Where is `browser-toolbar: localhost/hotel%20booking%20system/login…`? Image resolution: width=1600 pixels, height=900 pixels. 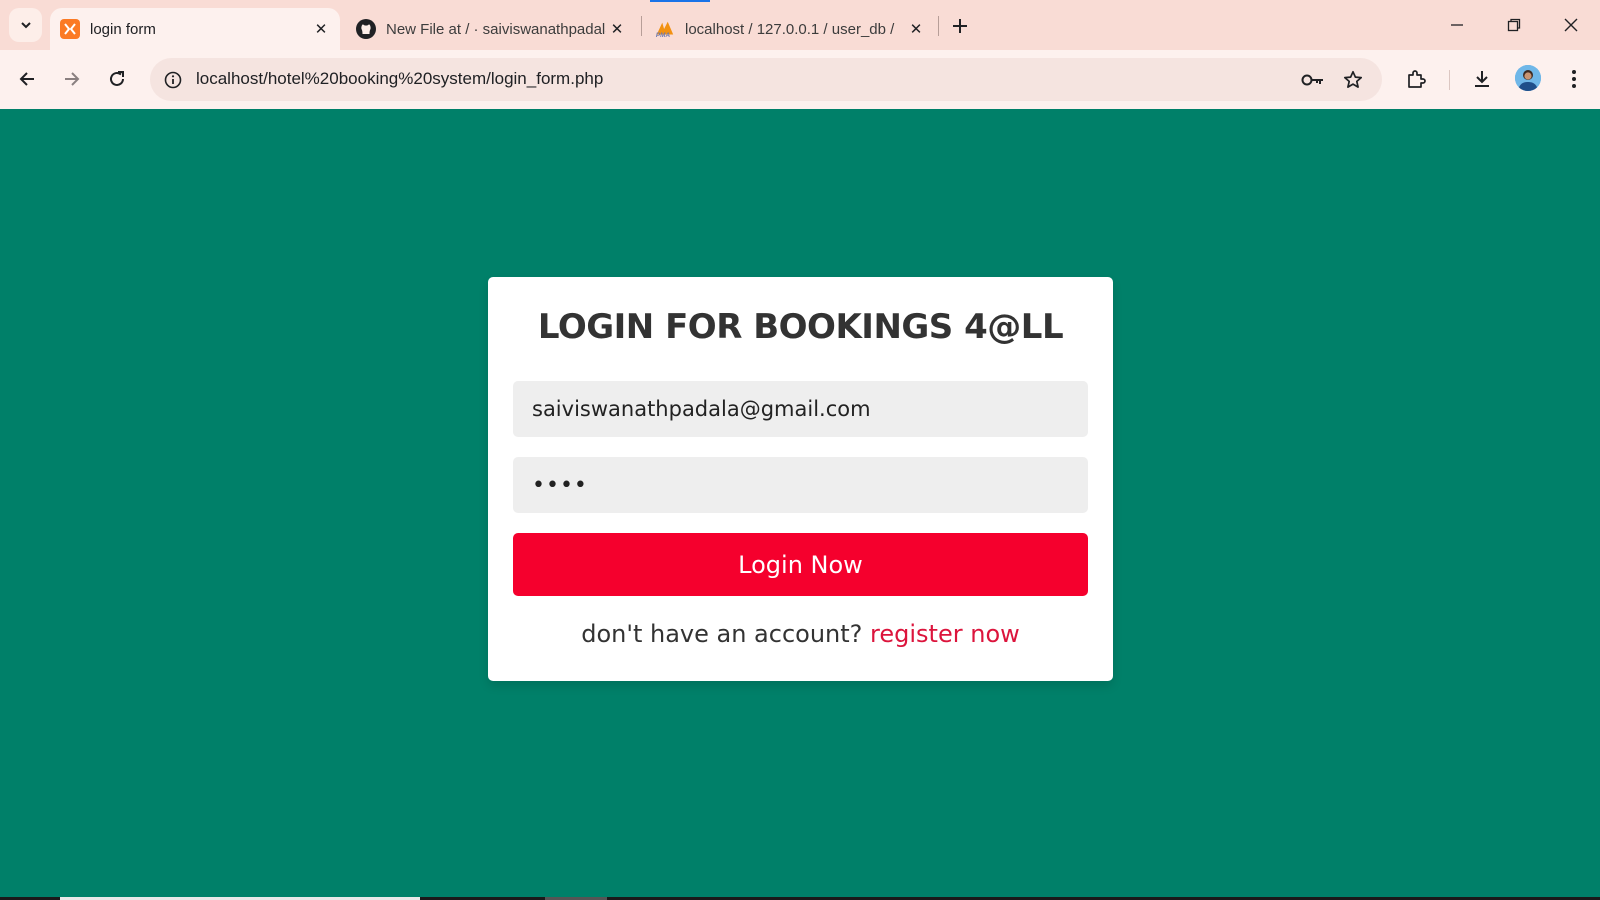 browser-toolbar: localhost/hotel%20booking%20system/login… is located at coordinates (800, 79).